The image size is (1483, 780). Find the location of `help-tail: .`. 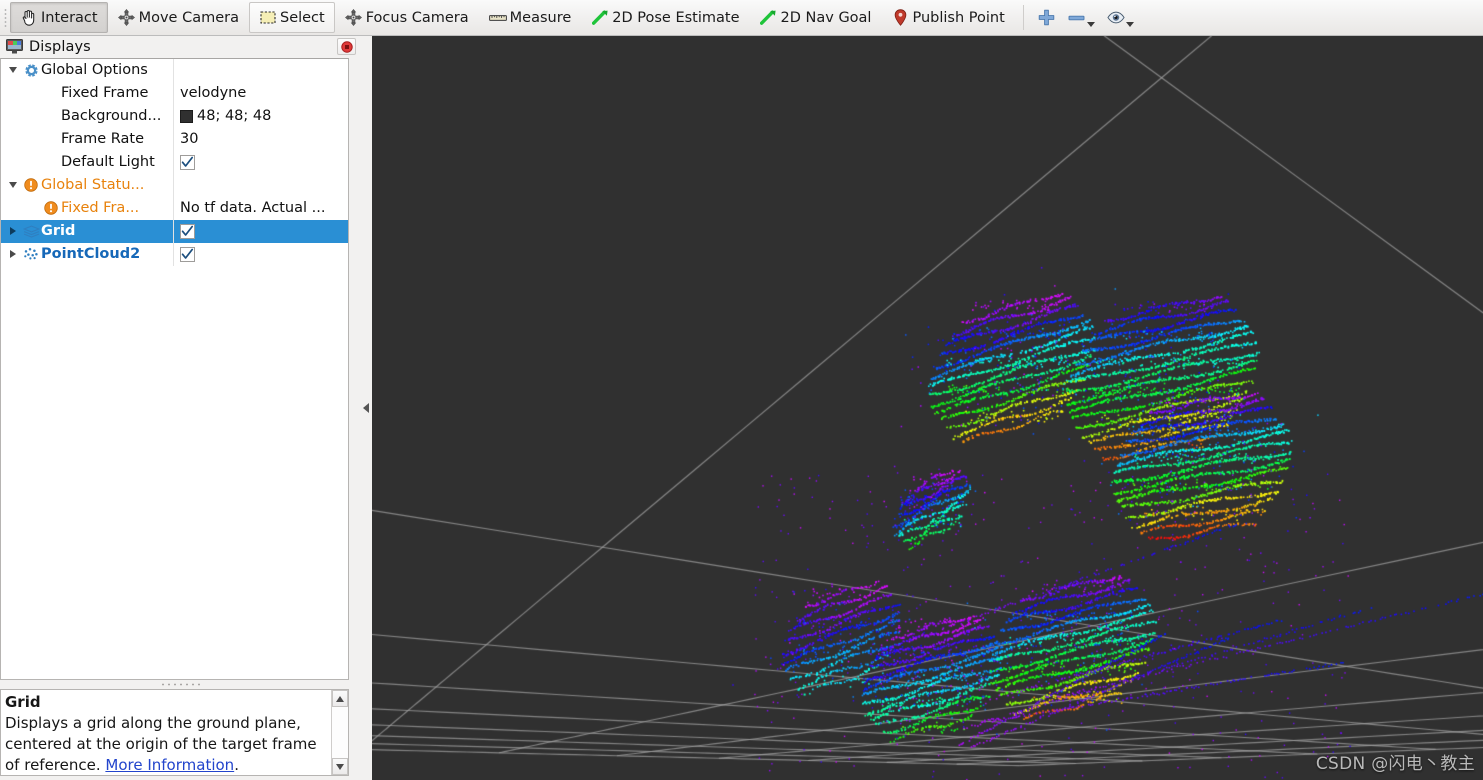

help-tail: . is located at coordinates (236, 765).